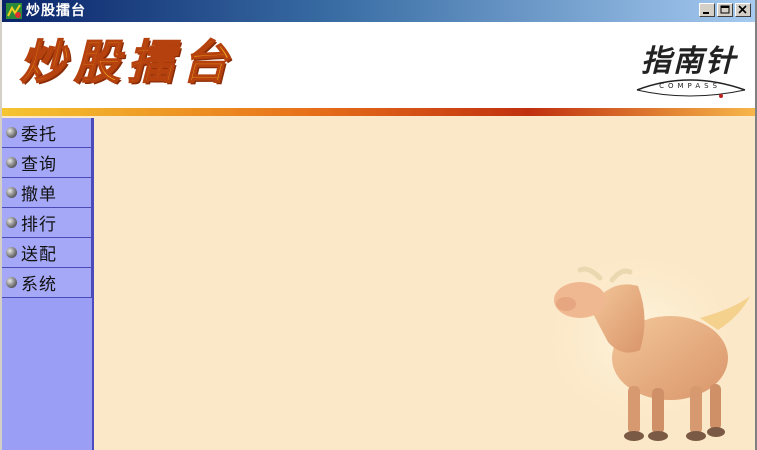 Image resolution: width=757 pixels, height=450 pixels. What do you see at coordinates (127, 62) in the screenshot?
I see `banner-title: 炒股擂台` at bounding box center [127, 62].